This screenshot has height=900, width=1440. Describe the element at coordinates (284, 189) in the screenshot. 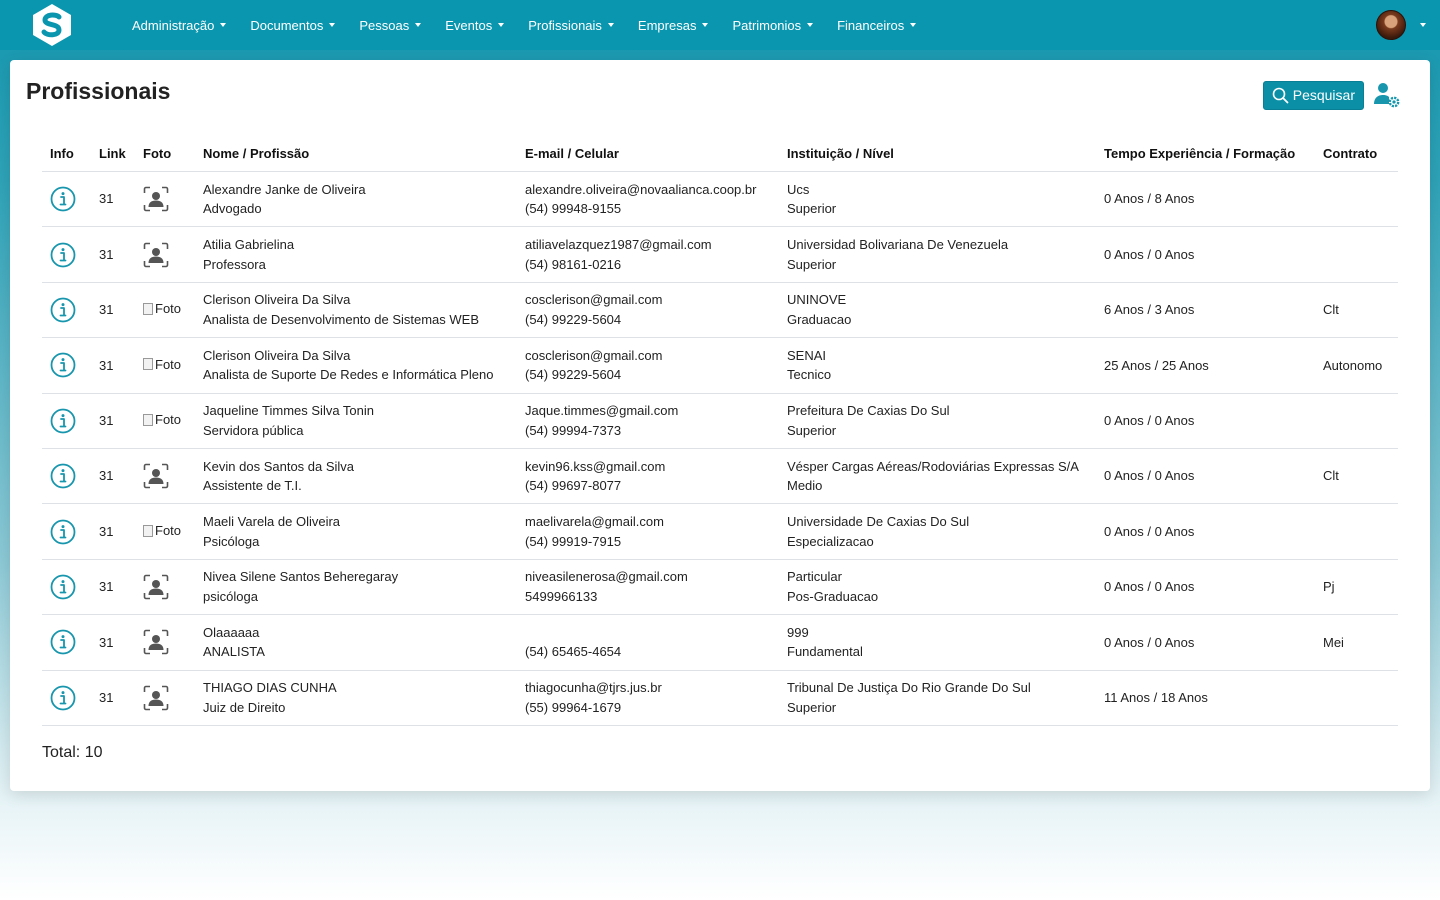

I see `professional-name: Alexandre Janke de Oliveira` at that location.